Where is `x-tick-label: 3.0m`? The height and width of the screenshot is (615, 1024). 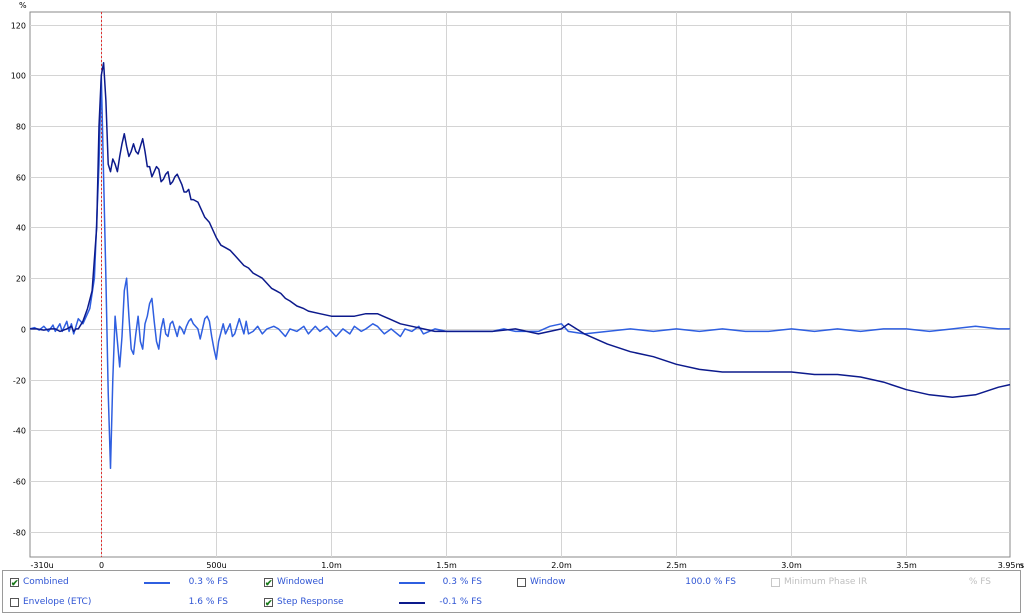
x-tick-label: 3.0m is located at coordinates (791, 565).